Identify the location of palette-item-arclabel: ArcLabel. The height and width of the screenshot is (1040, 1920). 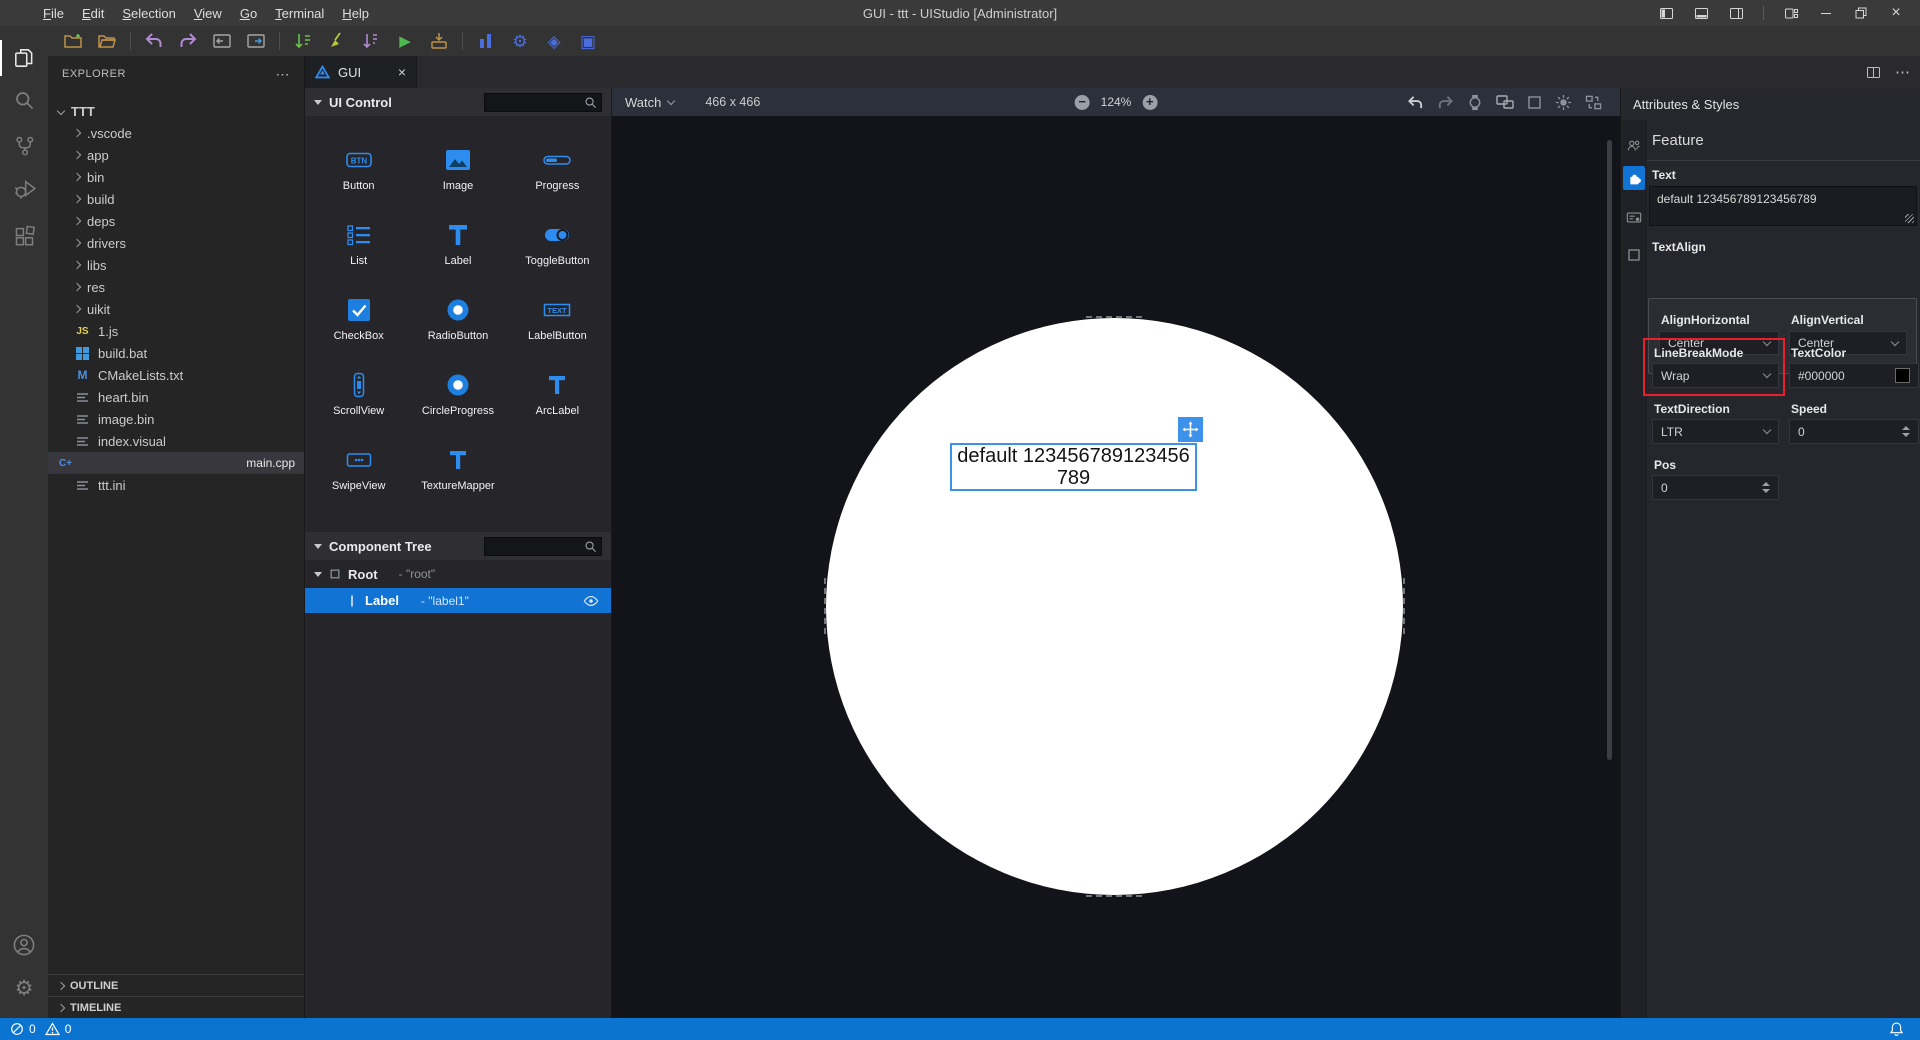
(557, 392).